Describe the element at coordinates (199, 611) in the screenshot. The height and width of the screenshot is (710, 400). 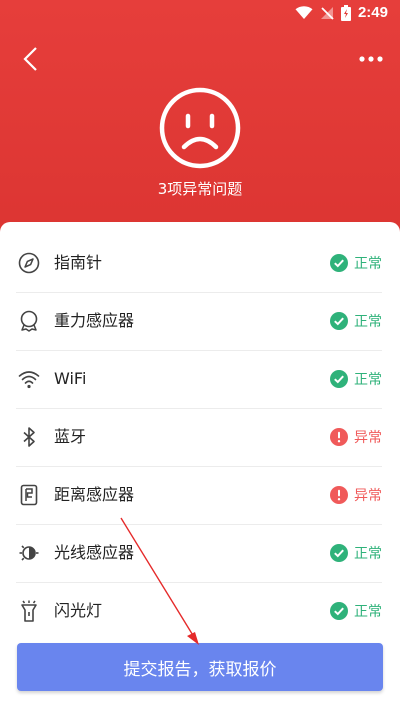
I see `list-item-flashlight: 闪光灯 正常` at that location.